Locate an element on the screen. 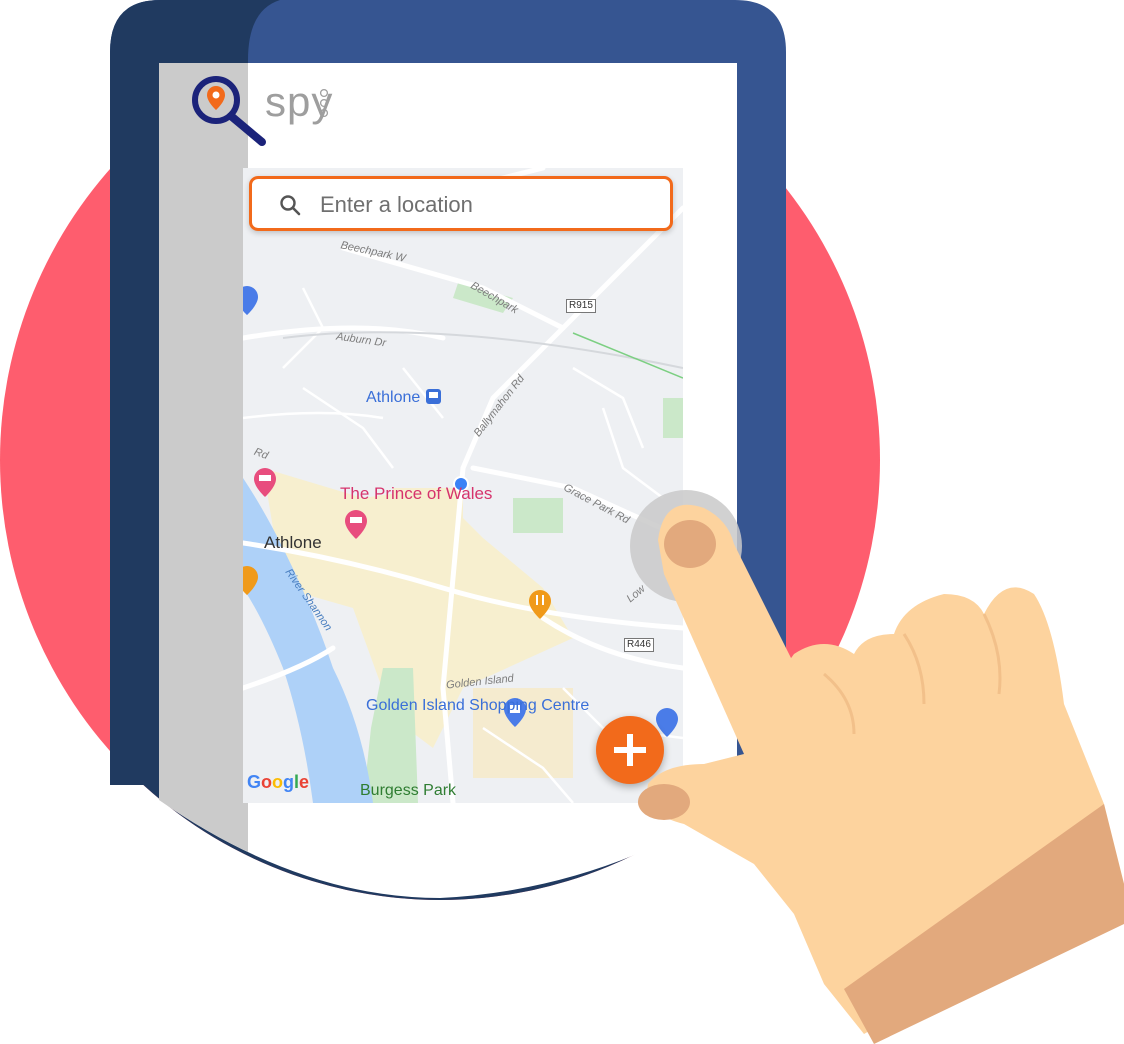  train-station-icon is located at coordinates (433, 396).